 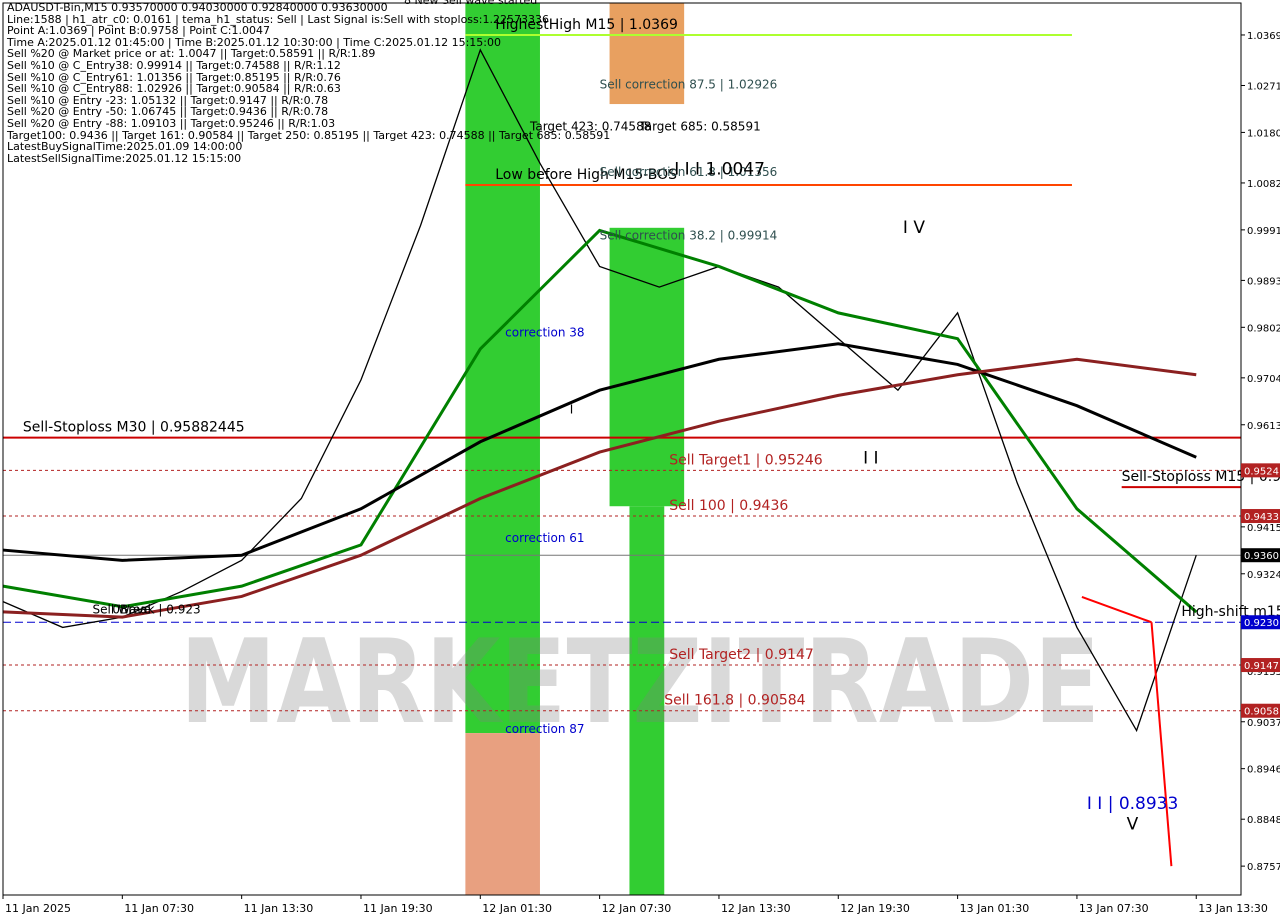 I want to click on y-tick-label-20: 0.8848, so click(x=1263, y=820).